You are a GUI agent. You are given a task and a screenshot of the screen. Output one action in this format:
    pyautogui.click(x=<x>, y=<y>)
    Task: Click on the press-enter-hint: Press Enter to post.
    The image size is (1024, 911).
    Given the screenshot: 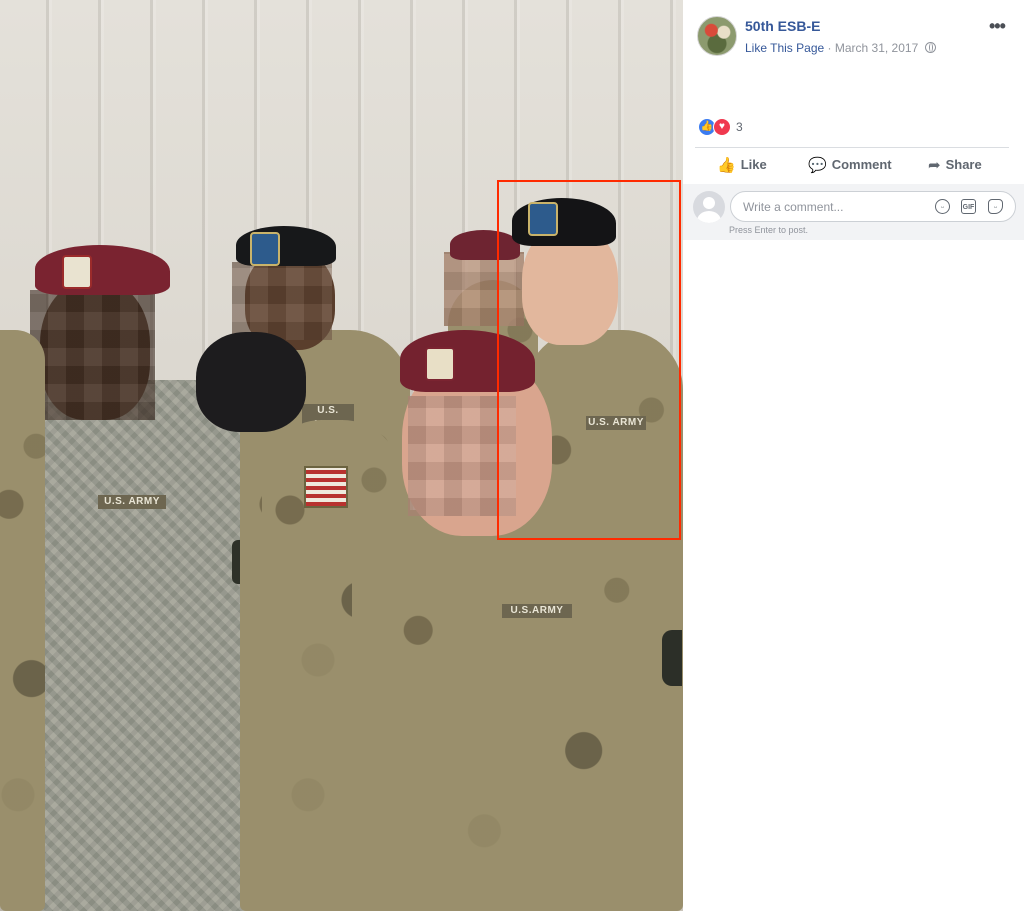 What is the action you would take?
    pyautogui.click(x=769, y=230)
    